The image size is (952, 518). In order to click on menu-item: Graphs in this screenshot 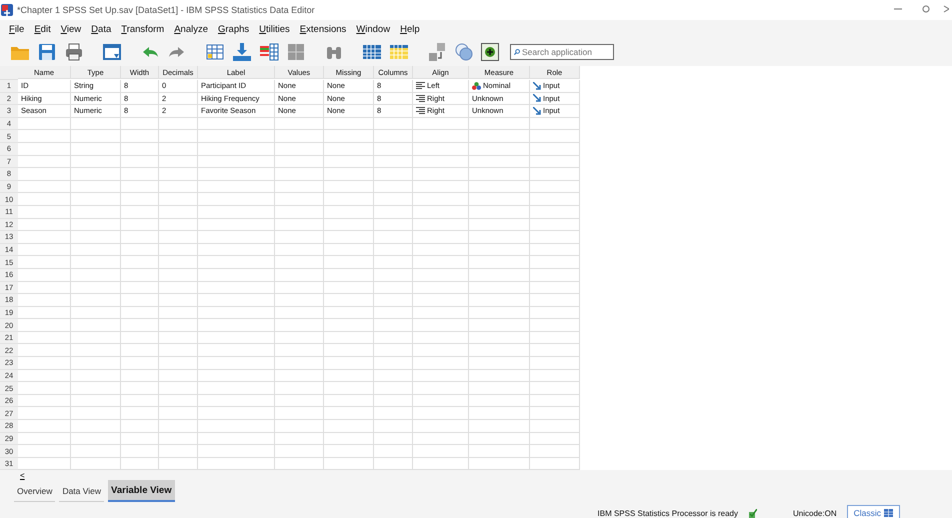, I will do `click(233, 29)`.